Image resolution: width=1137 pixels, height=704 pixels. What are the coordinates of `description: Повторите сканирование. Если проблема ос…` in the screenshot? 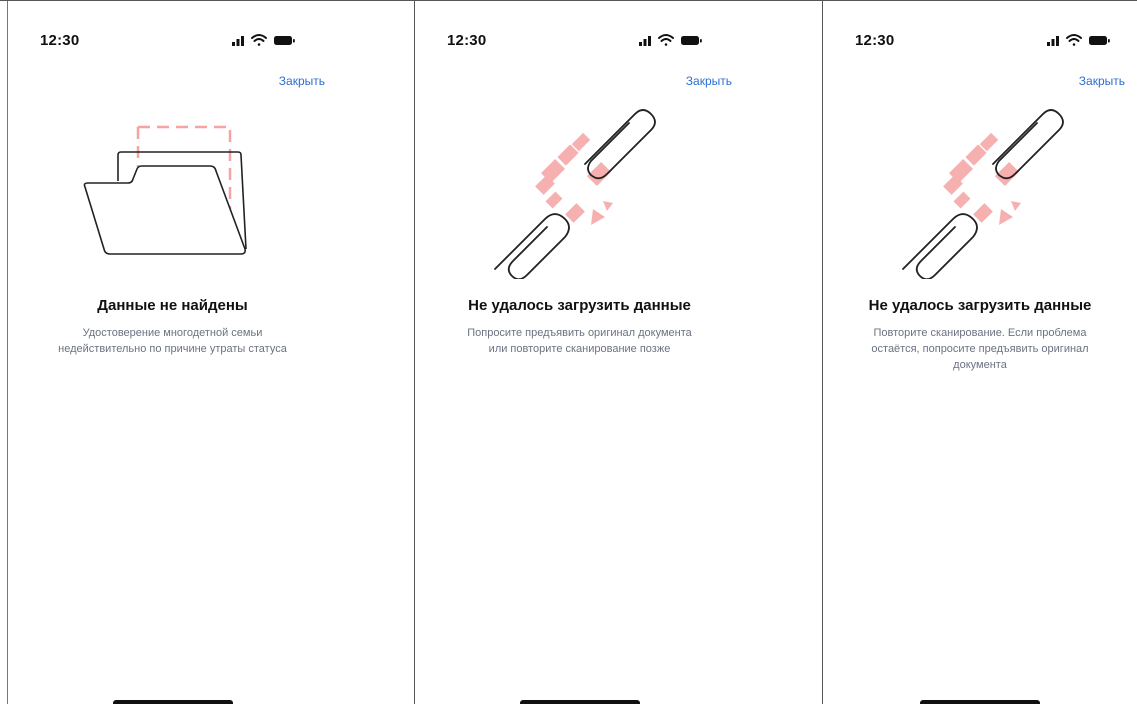 It's located at (980, 349).